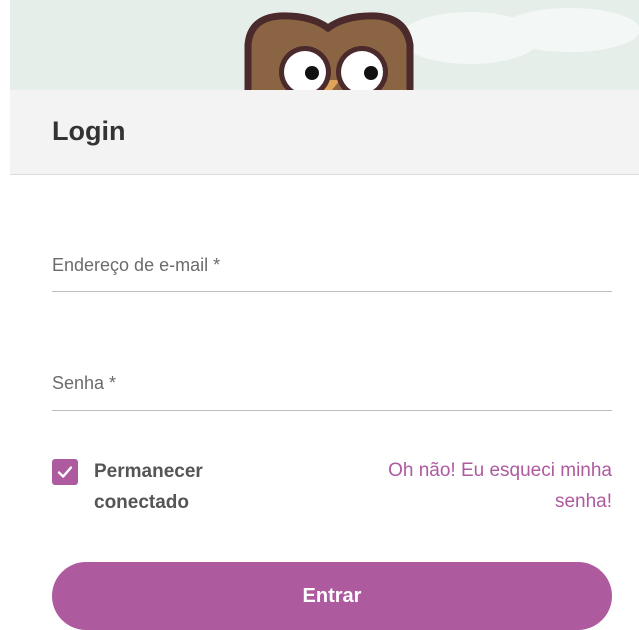 This screenshot has width=639, height=630. Describe the element at coordinates (148, 487) in the screenshot. I see `remember-label: Permanecer conectado` at that location.